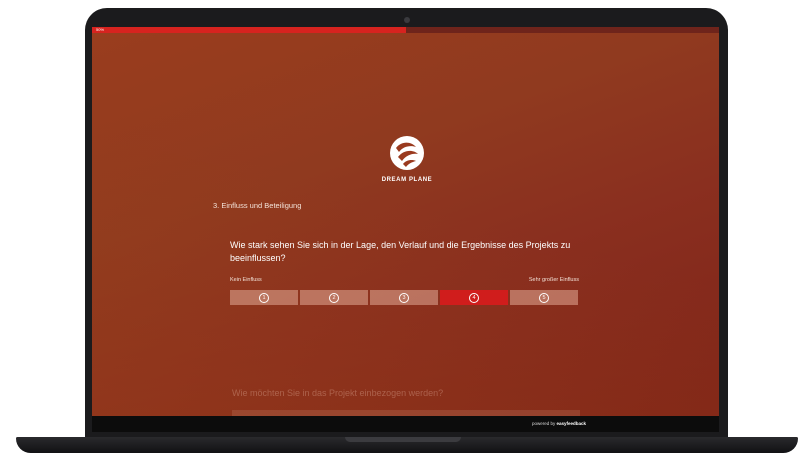 This screenshot has height=470, width=806. I want to click on progress-fill, so click(249, 30).